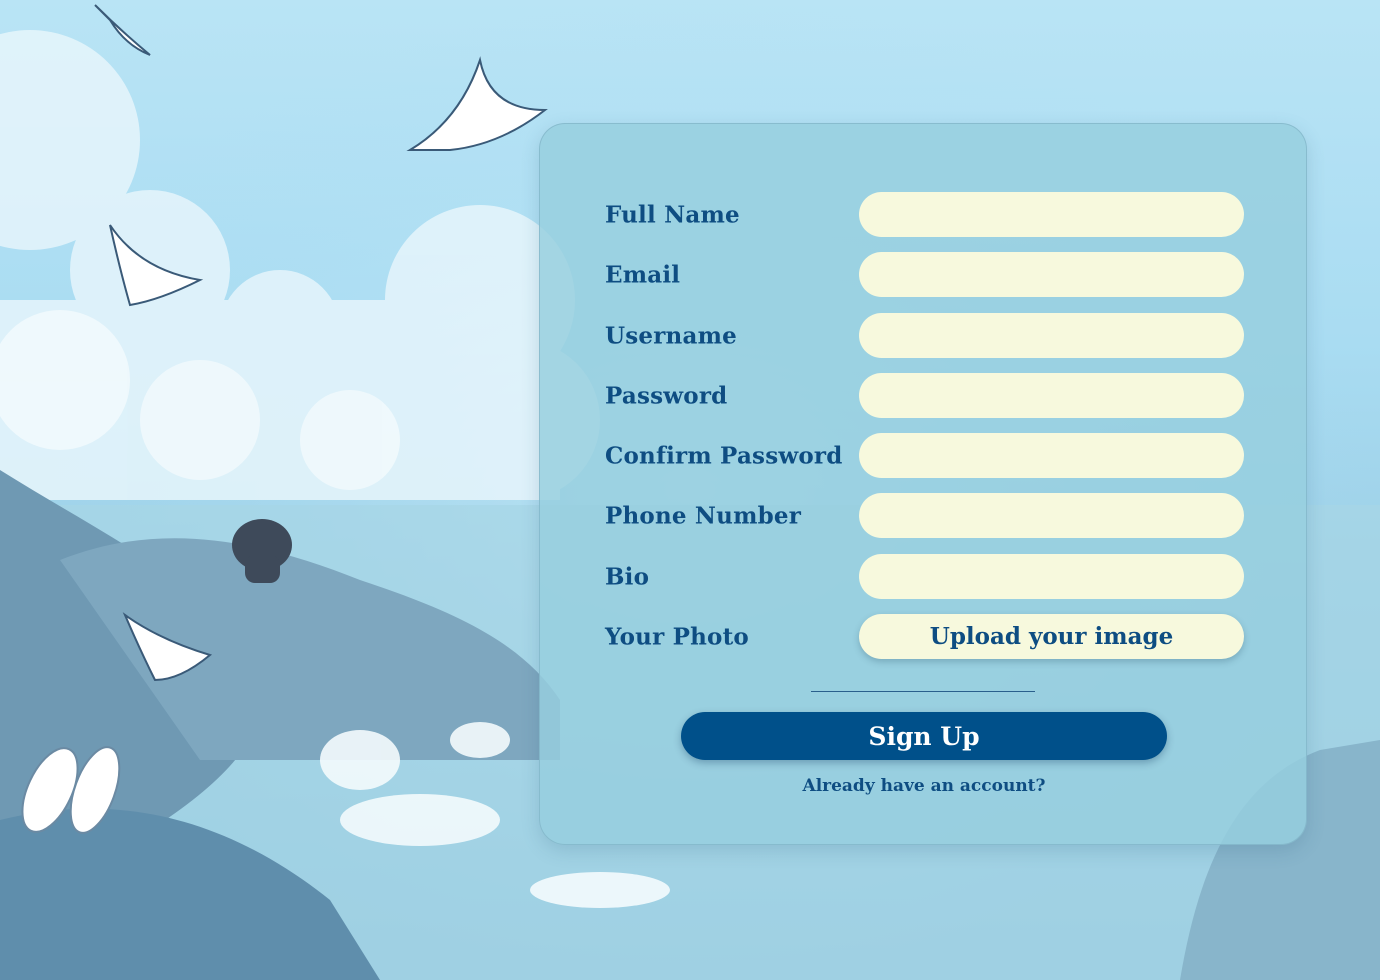 The image size is (1380, 980). Describe the element at coordinates (703, 515) in the screenshot. I see `phone-number-label: Phone Number` at that location.